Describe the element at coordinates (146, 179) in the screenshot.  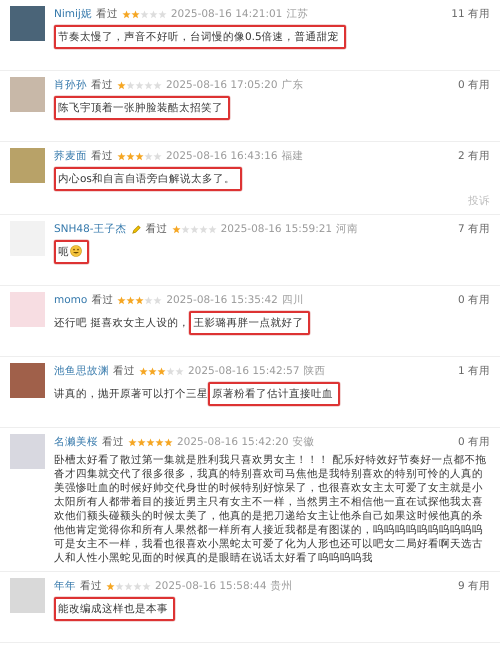
I see `comment-text: 内心os和自言自语旁白解说太多了。` at that location.